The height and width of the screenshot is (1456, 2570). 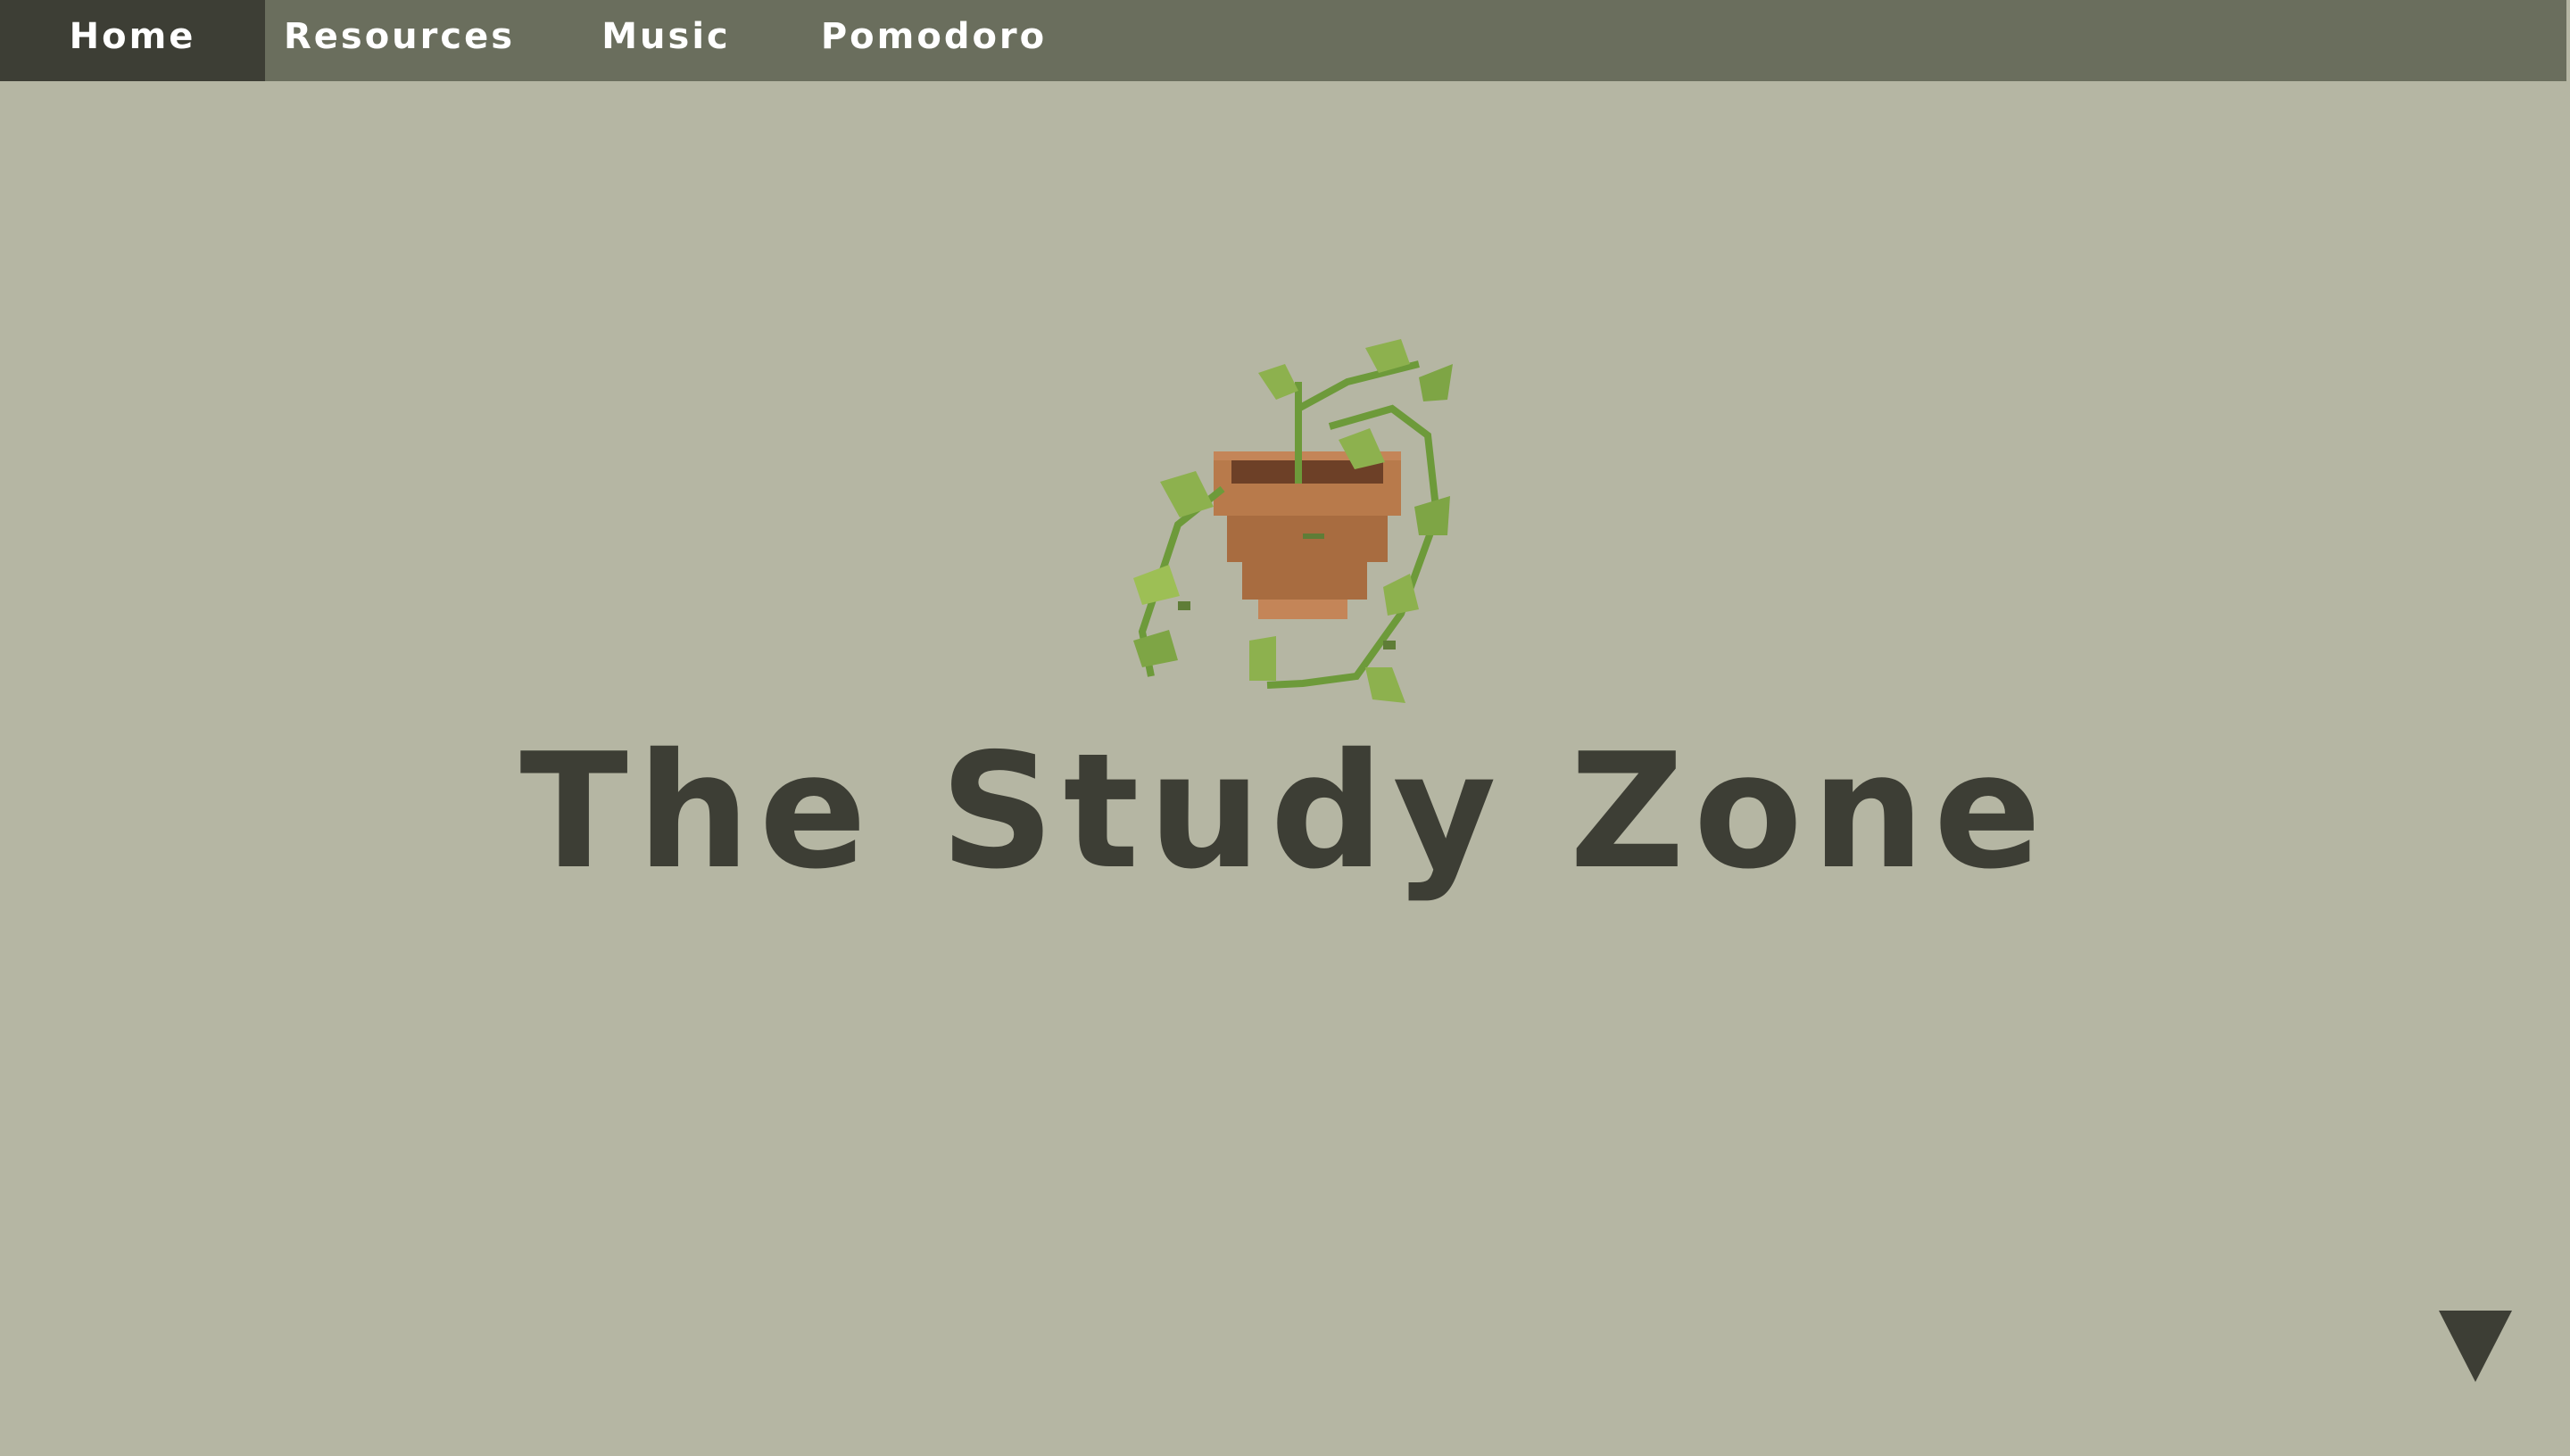 What do you see at coordinates (399, 40) in the screenshot?
I see `nav-resources: Resources` at bounding box center [399, 40].